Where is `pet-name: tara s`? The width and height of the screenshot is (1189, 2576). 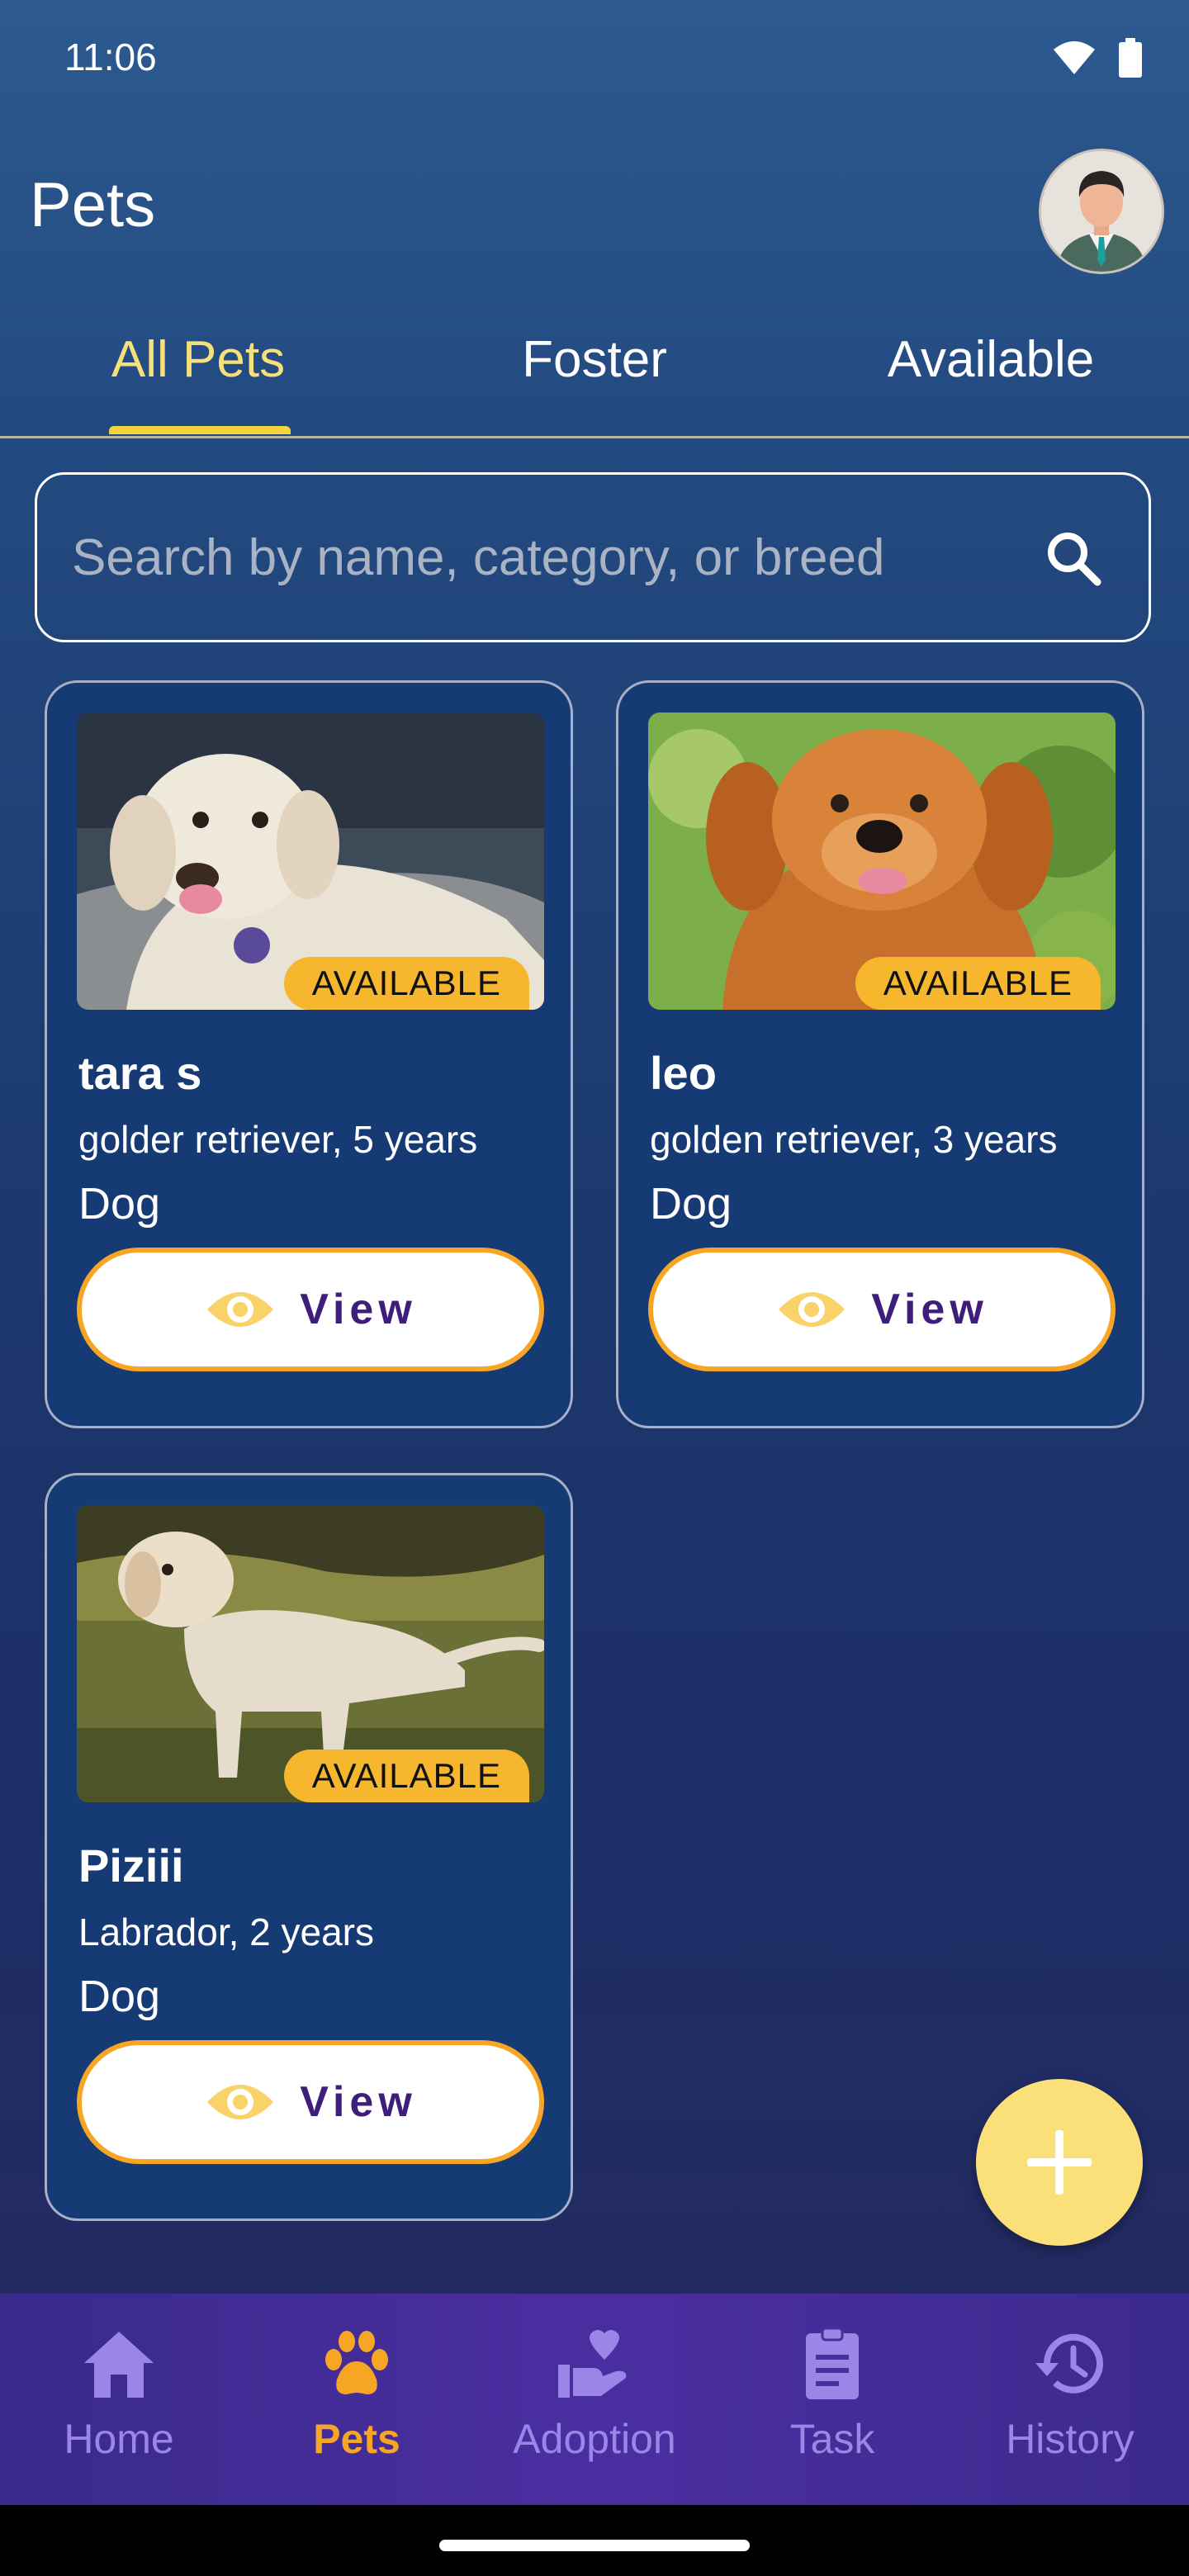 pet-name: tara s is located at coordinates (140, 1073).